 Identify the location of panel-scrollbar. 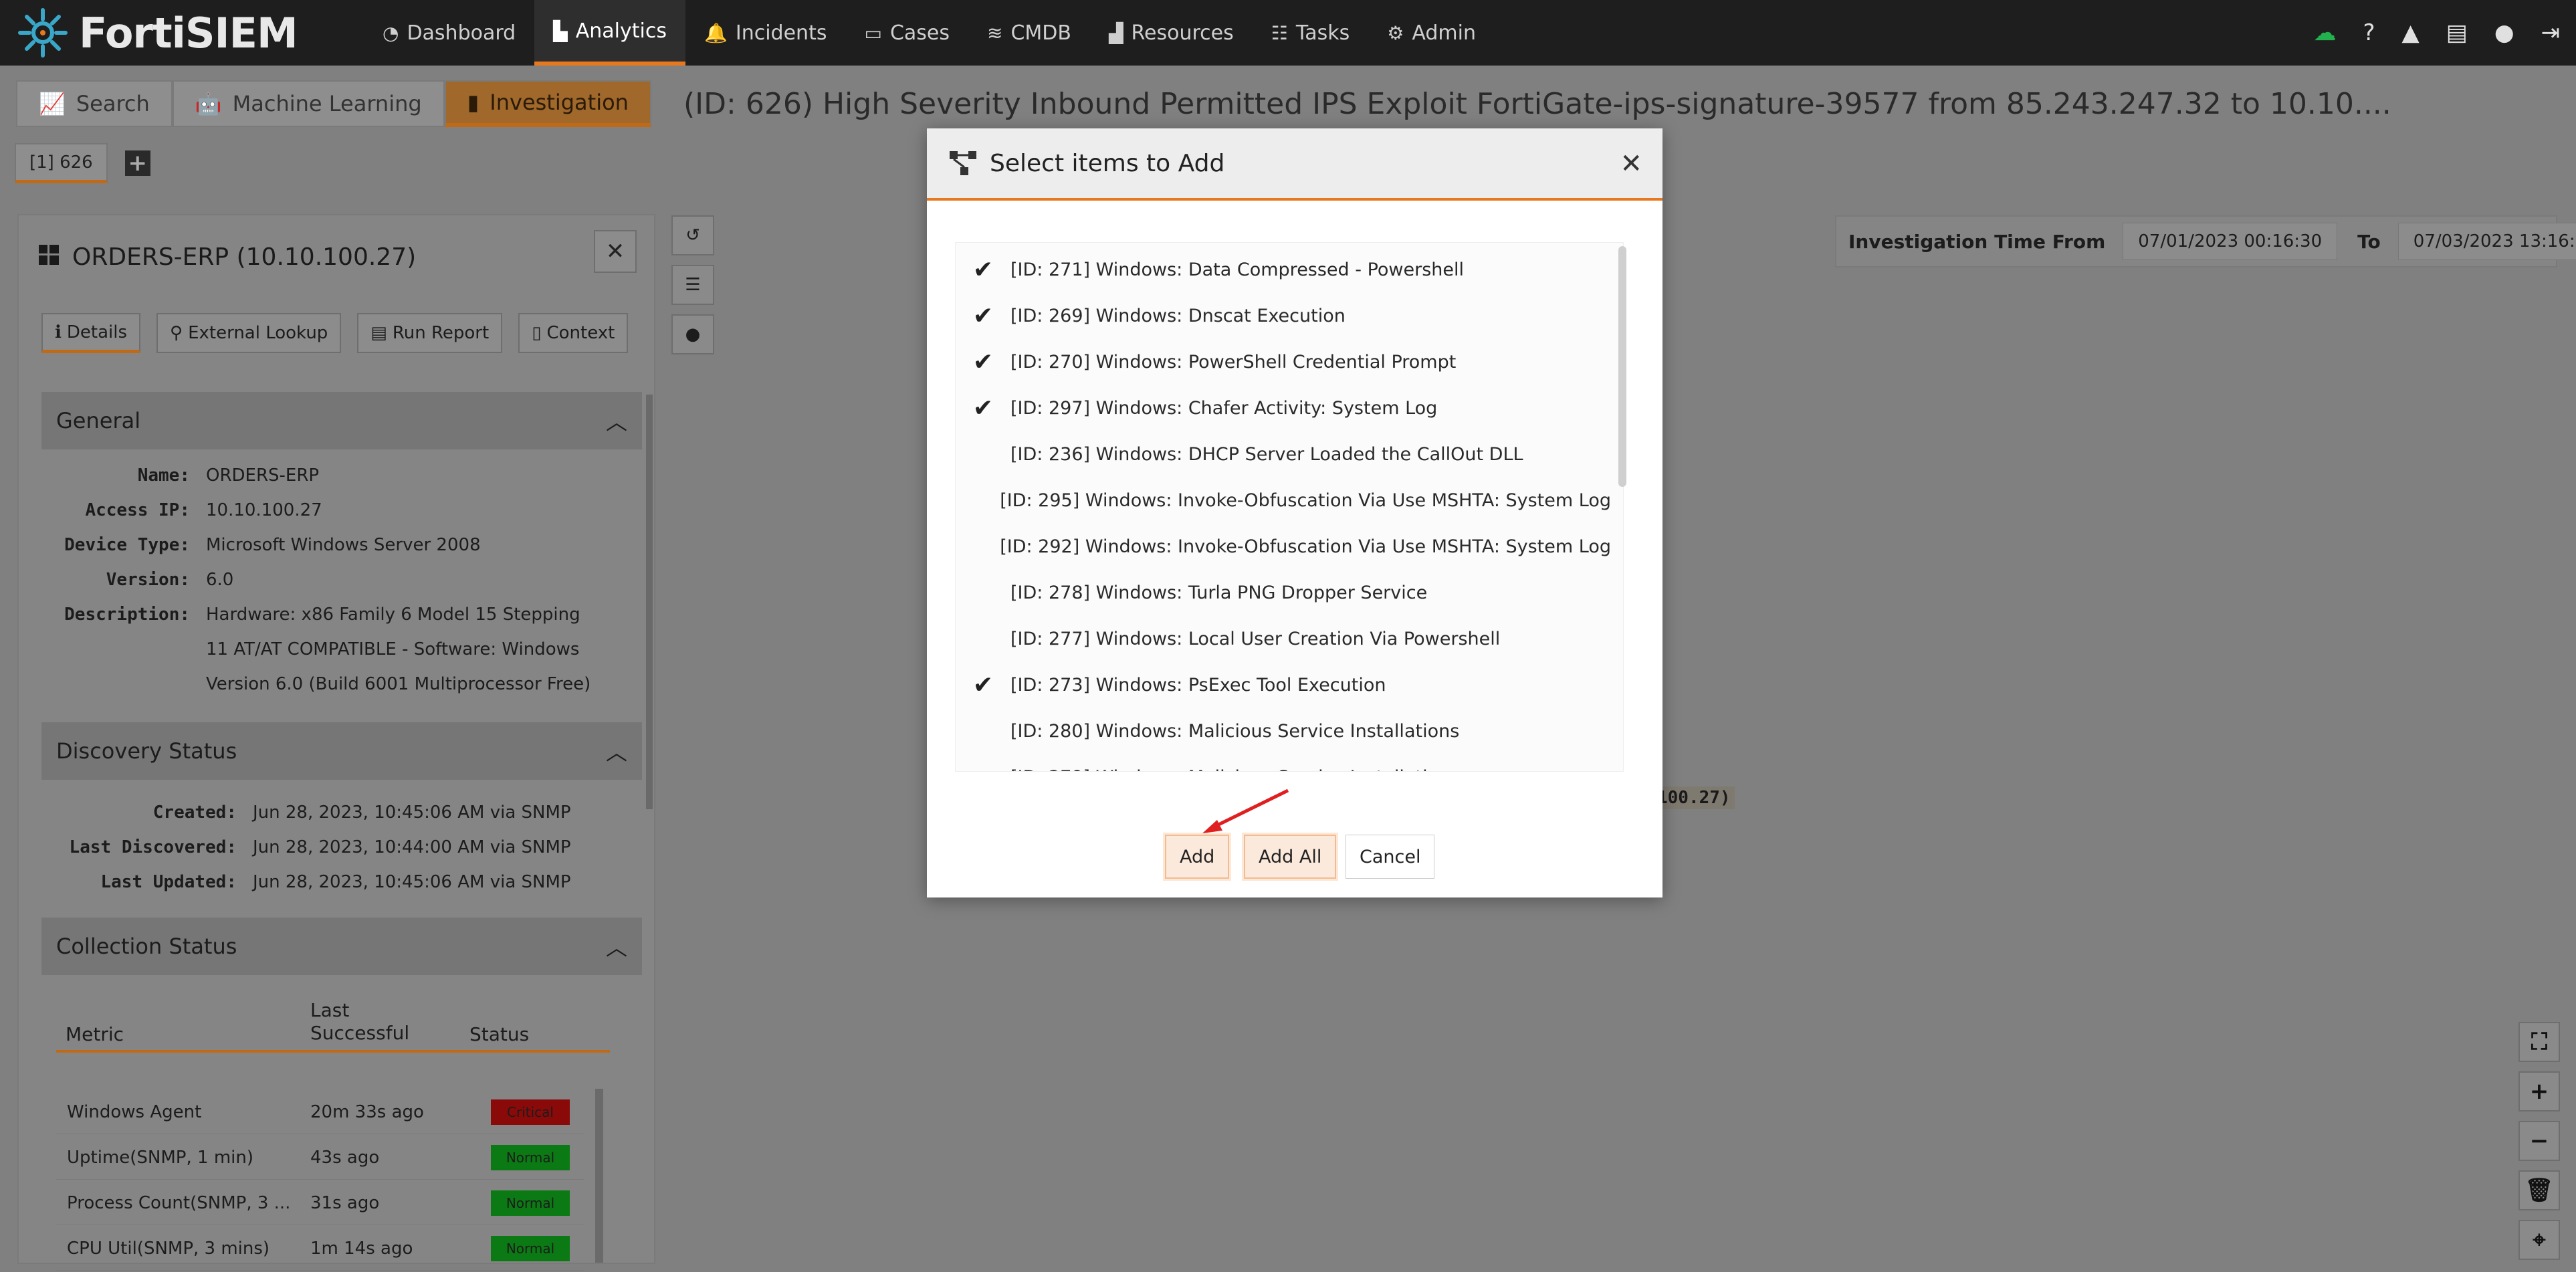
(649, 602).